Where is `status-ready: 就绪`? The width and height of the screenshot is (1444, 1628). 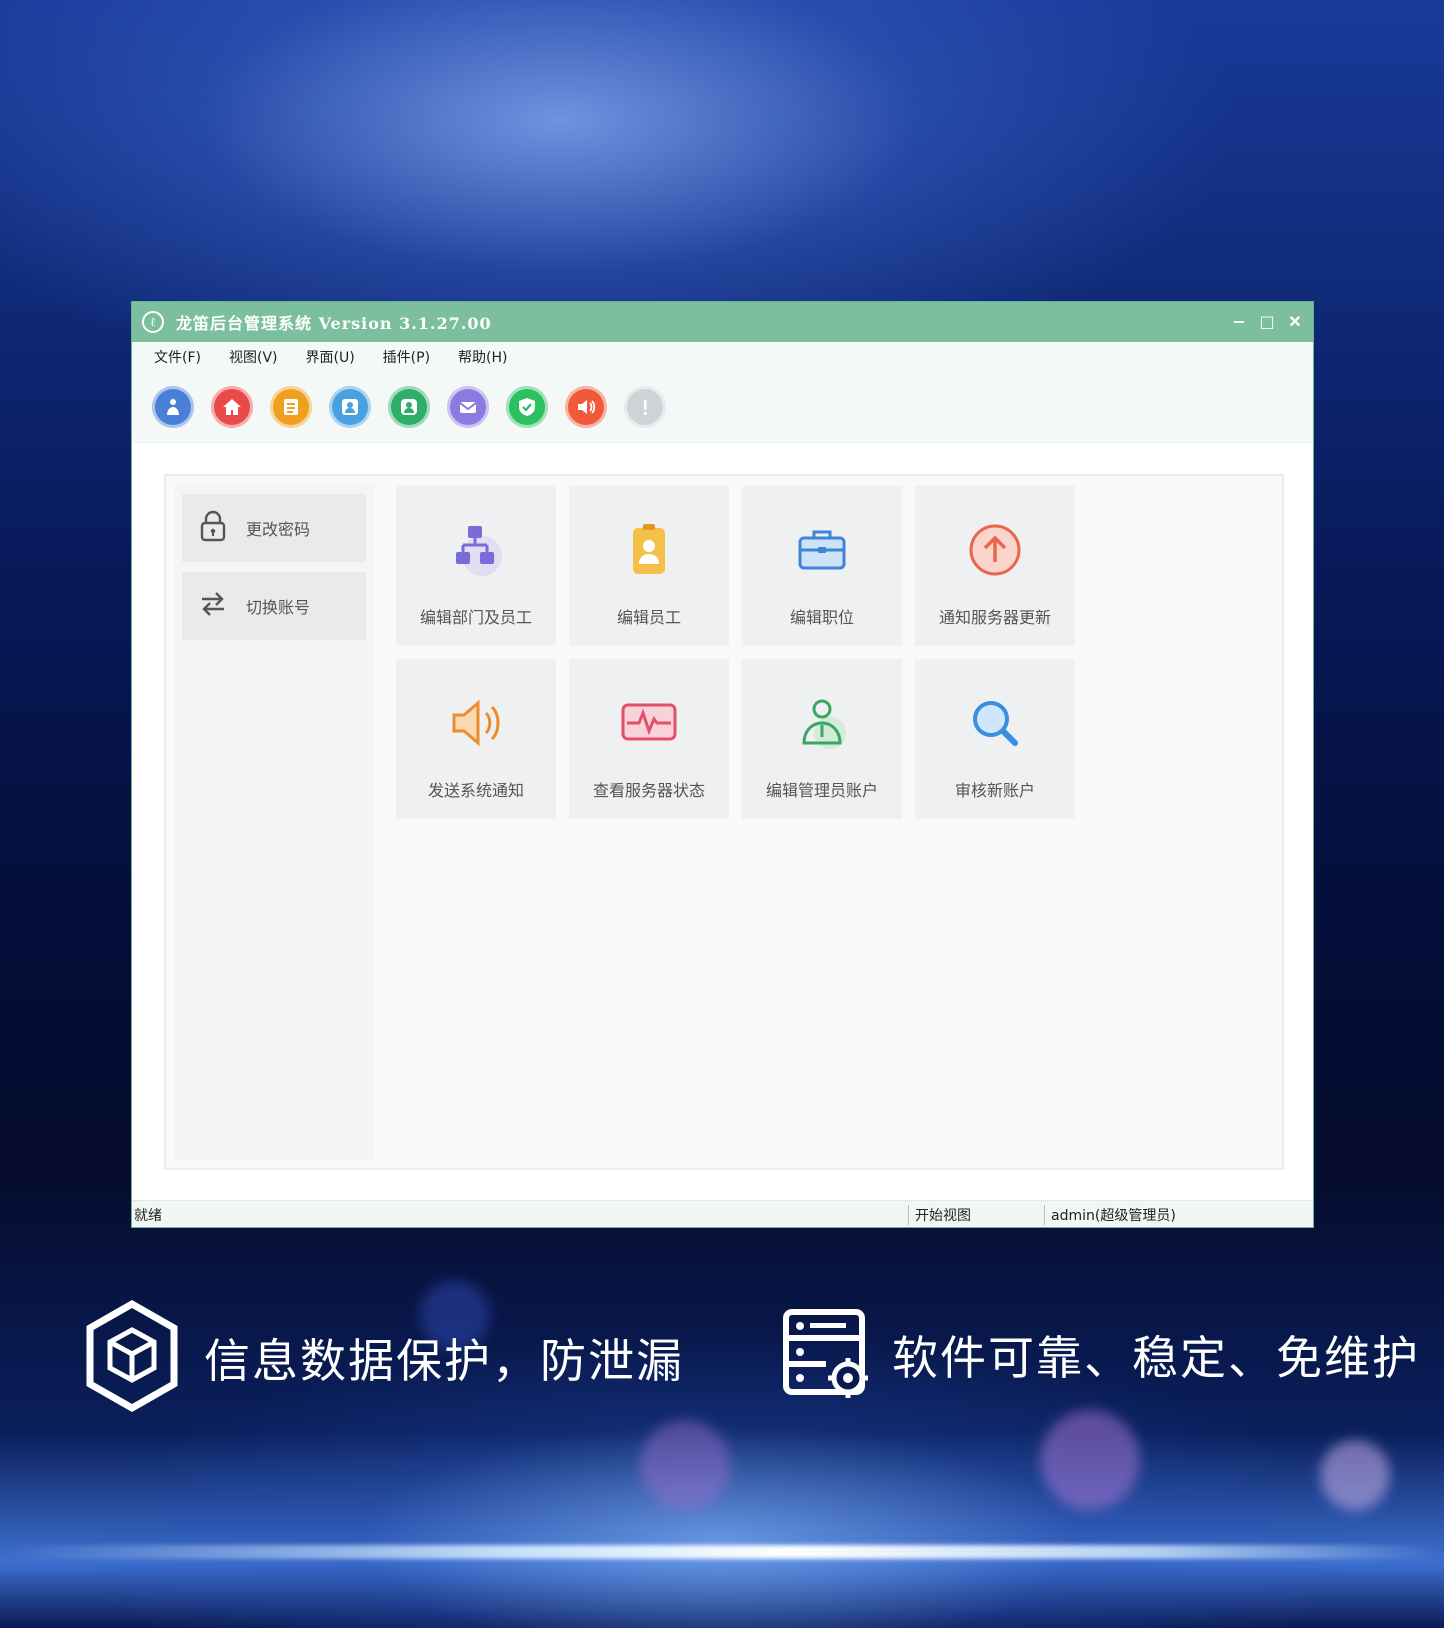 status-ready: 就绪 is located at coordinates (148, 1216).